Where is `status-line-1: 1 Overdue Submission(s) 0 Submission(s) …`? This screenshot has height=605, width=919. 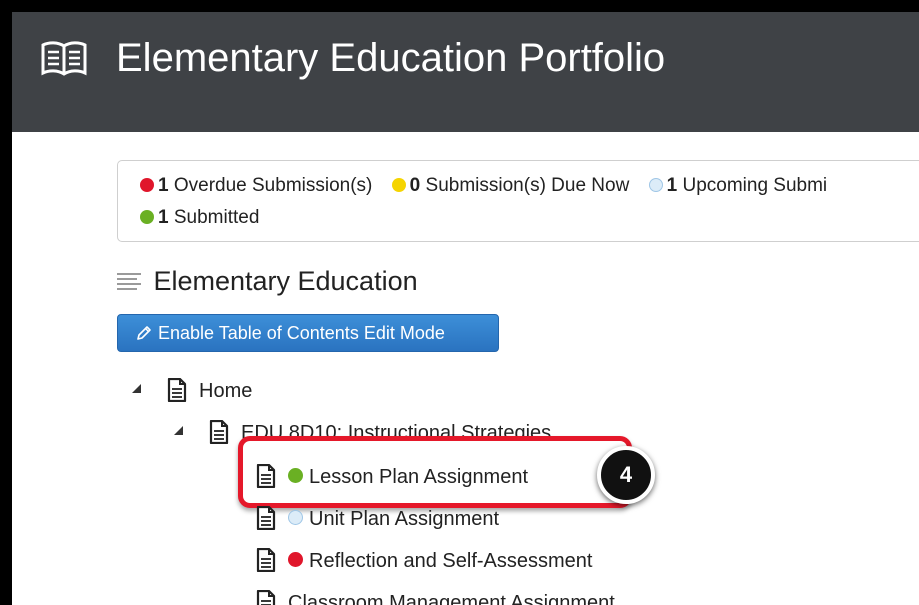
status-line-1: 1 Overdue Submission(s) 0 Submission(s) … is located at coordinates (490, 186).